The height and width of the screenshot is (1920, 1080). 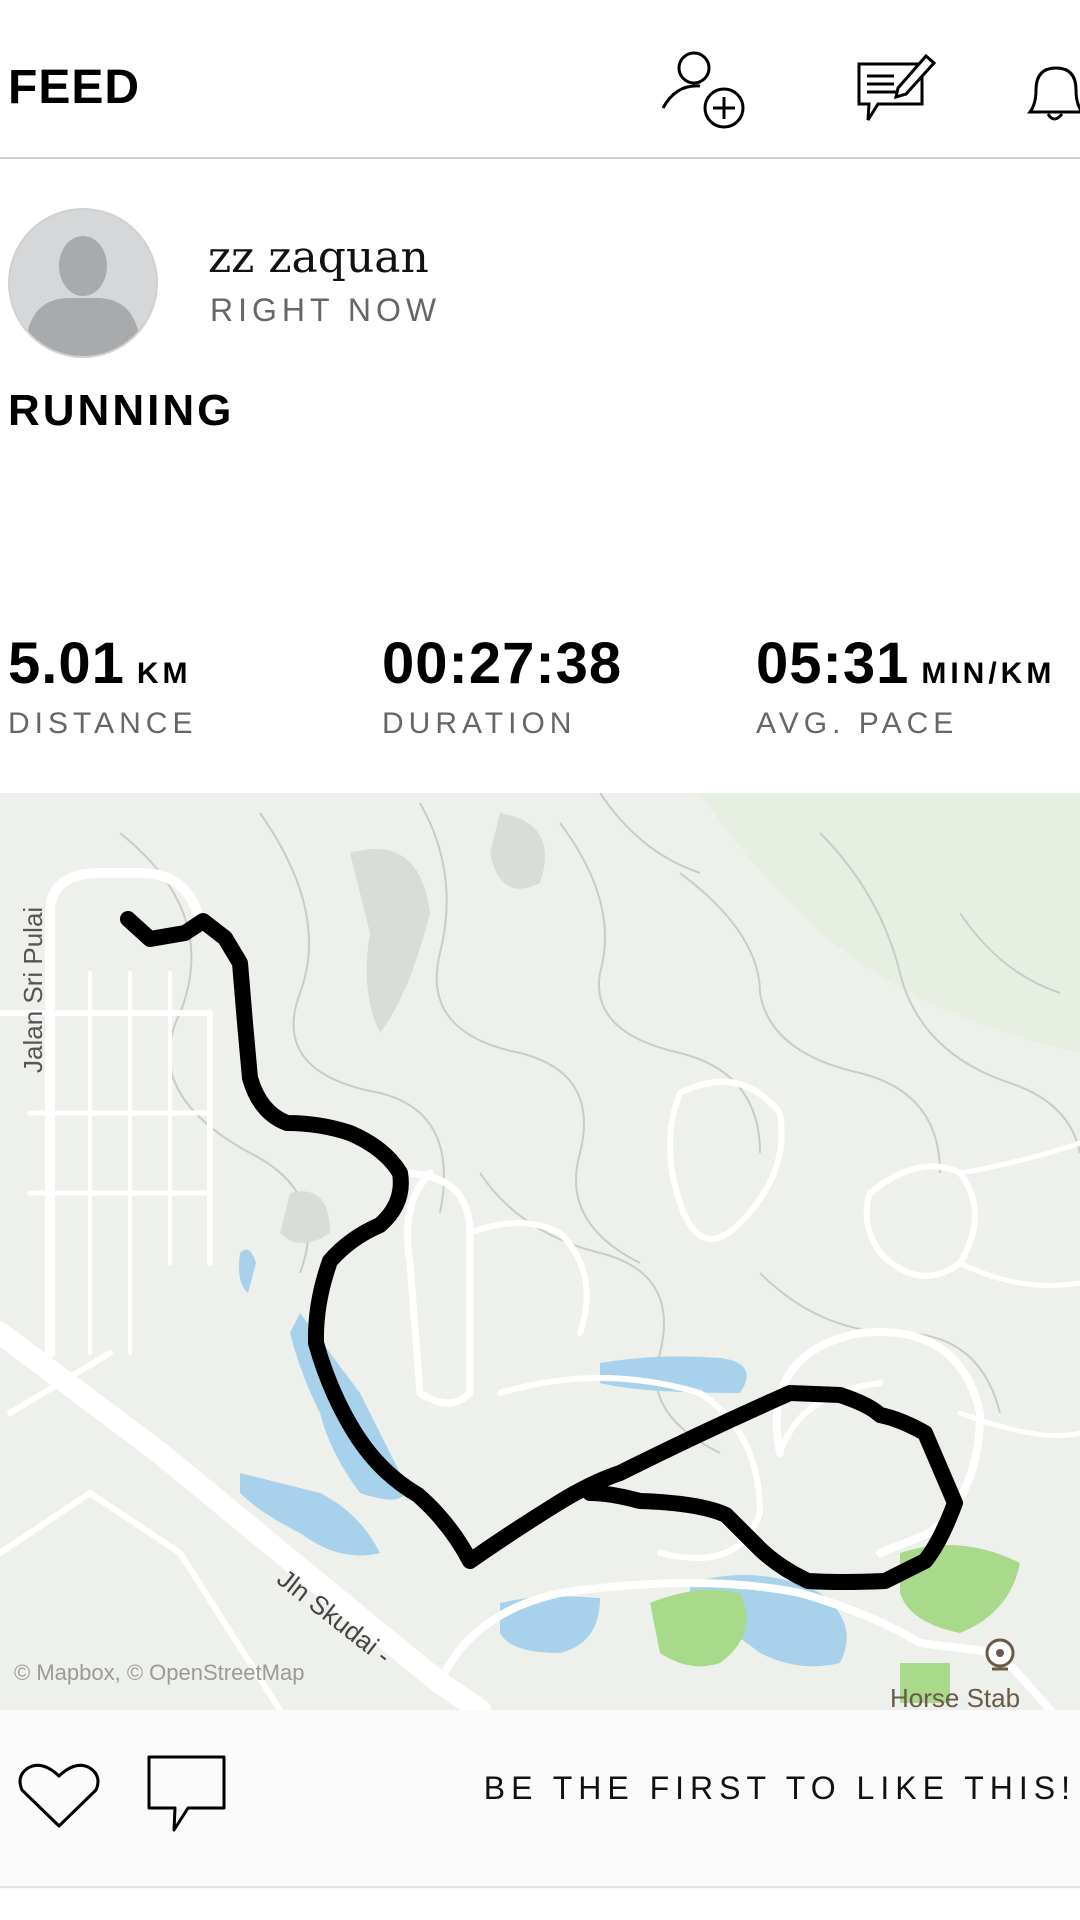 I want to click on map-place-label: Horse Stab, so click(x=955, y=1696).